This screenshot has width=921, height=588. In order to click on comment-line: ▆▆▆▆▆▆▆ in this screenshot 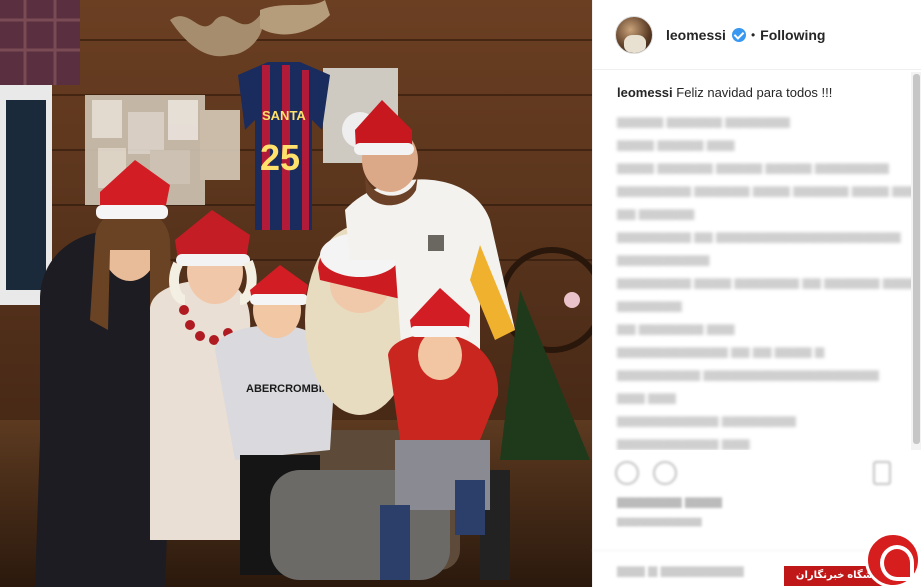, I will do `click(649, 305)`.